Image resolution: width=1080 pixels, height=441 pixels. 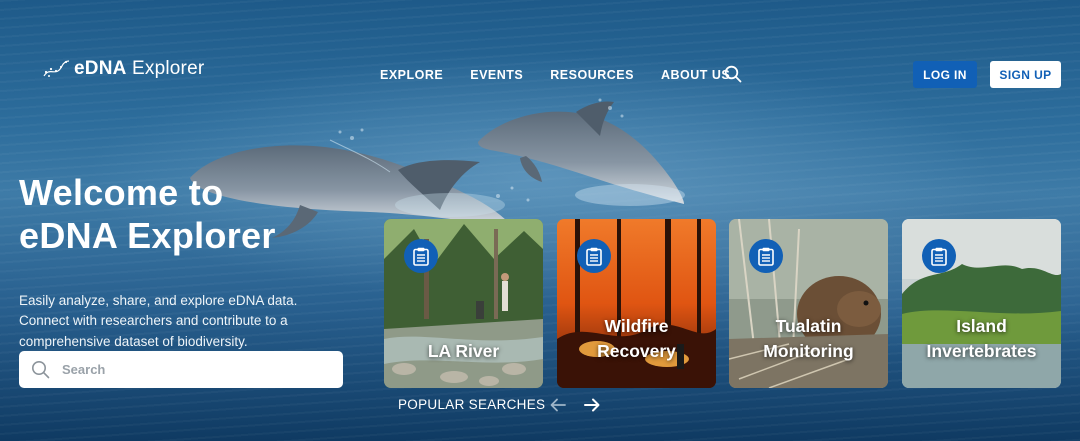 I want to click on search-bar, so click(x=181, y=369).